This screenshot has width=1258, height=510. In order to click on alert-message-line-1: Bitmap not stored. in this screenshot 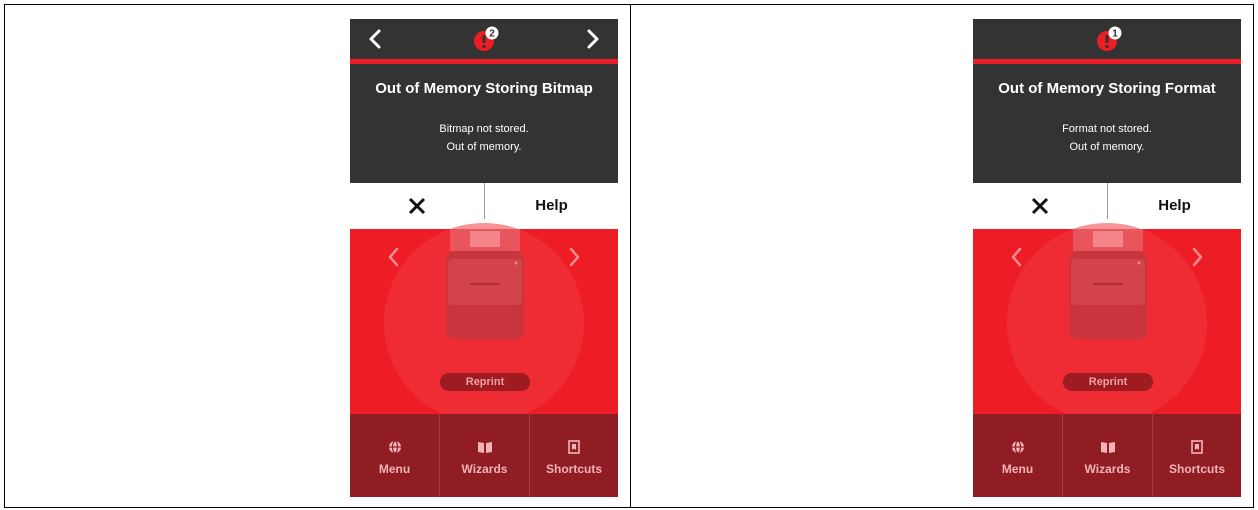, I will do `click(484, 129)`.